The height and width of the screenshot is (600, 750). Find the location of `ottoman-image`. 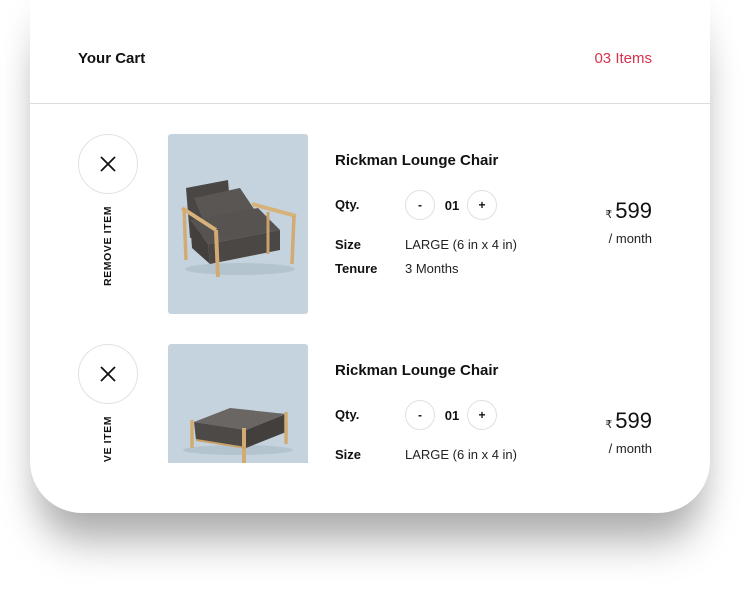

ottoman-image is located at coordinates (238, 435).